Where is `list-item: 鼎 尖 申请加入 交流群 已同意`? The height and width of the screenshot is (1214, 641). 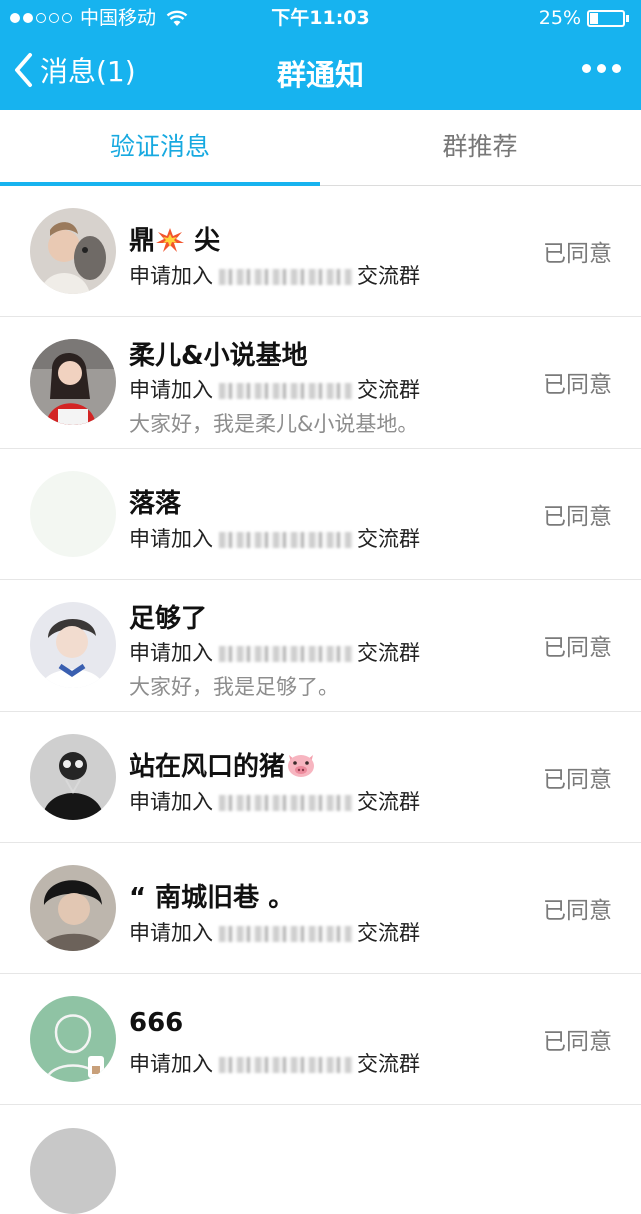
list-item: 鼎 尖 申请加入 交流群 已同意 is located at coordinates (320, 251).